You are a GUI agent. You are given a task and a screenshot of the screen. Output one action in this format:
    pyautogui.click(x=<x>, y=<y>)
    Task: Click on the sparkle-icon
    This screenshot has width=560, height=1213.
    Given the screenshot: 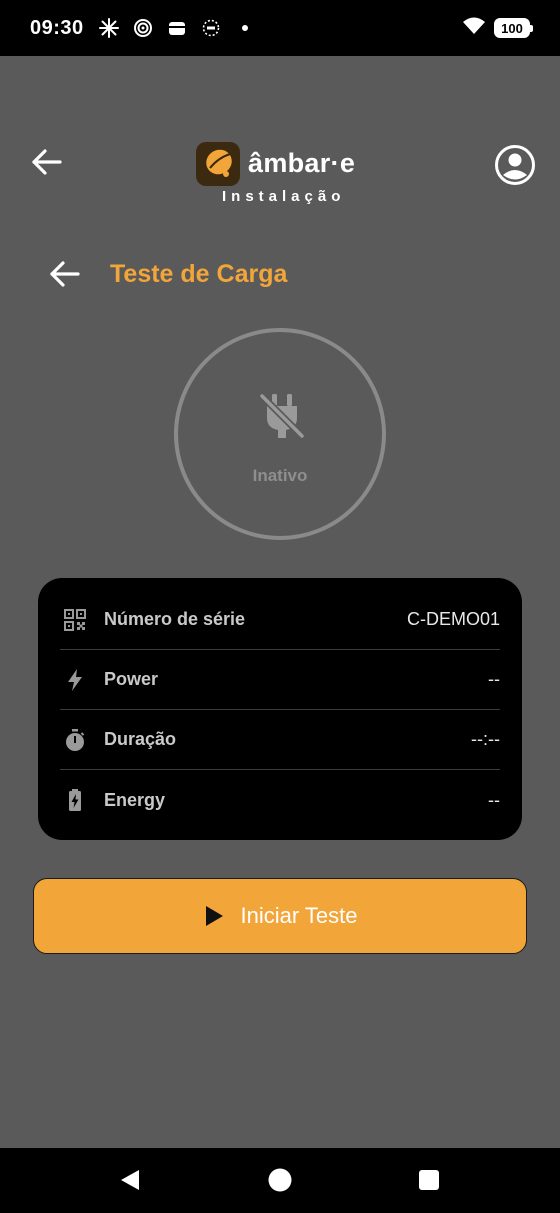 What is the action you would take?
    pyautogui.click(x=109, y=28)
    